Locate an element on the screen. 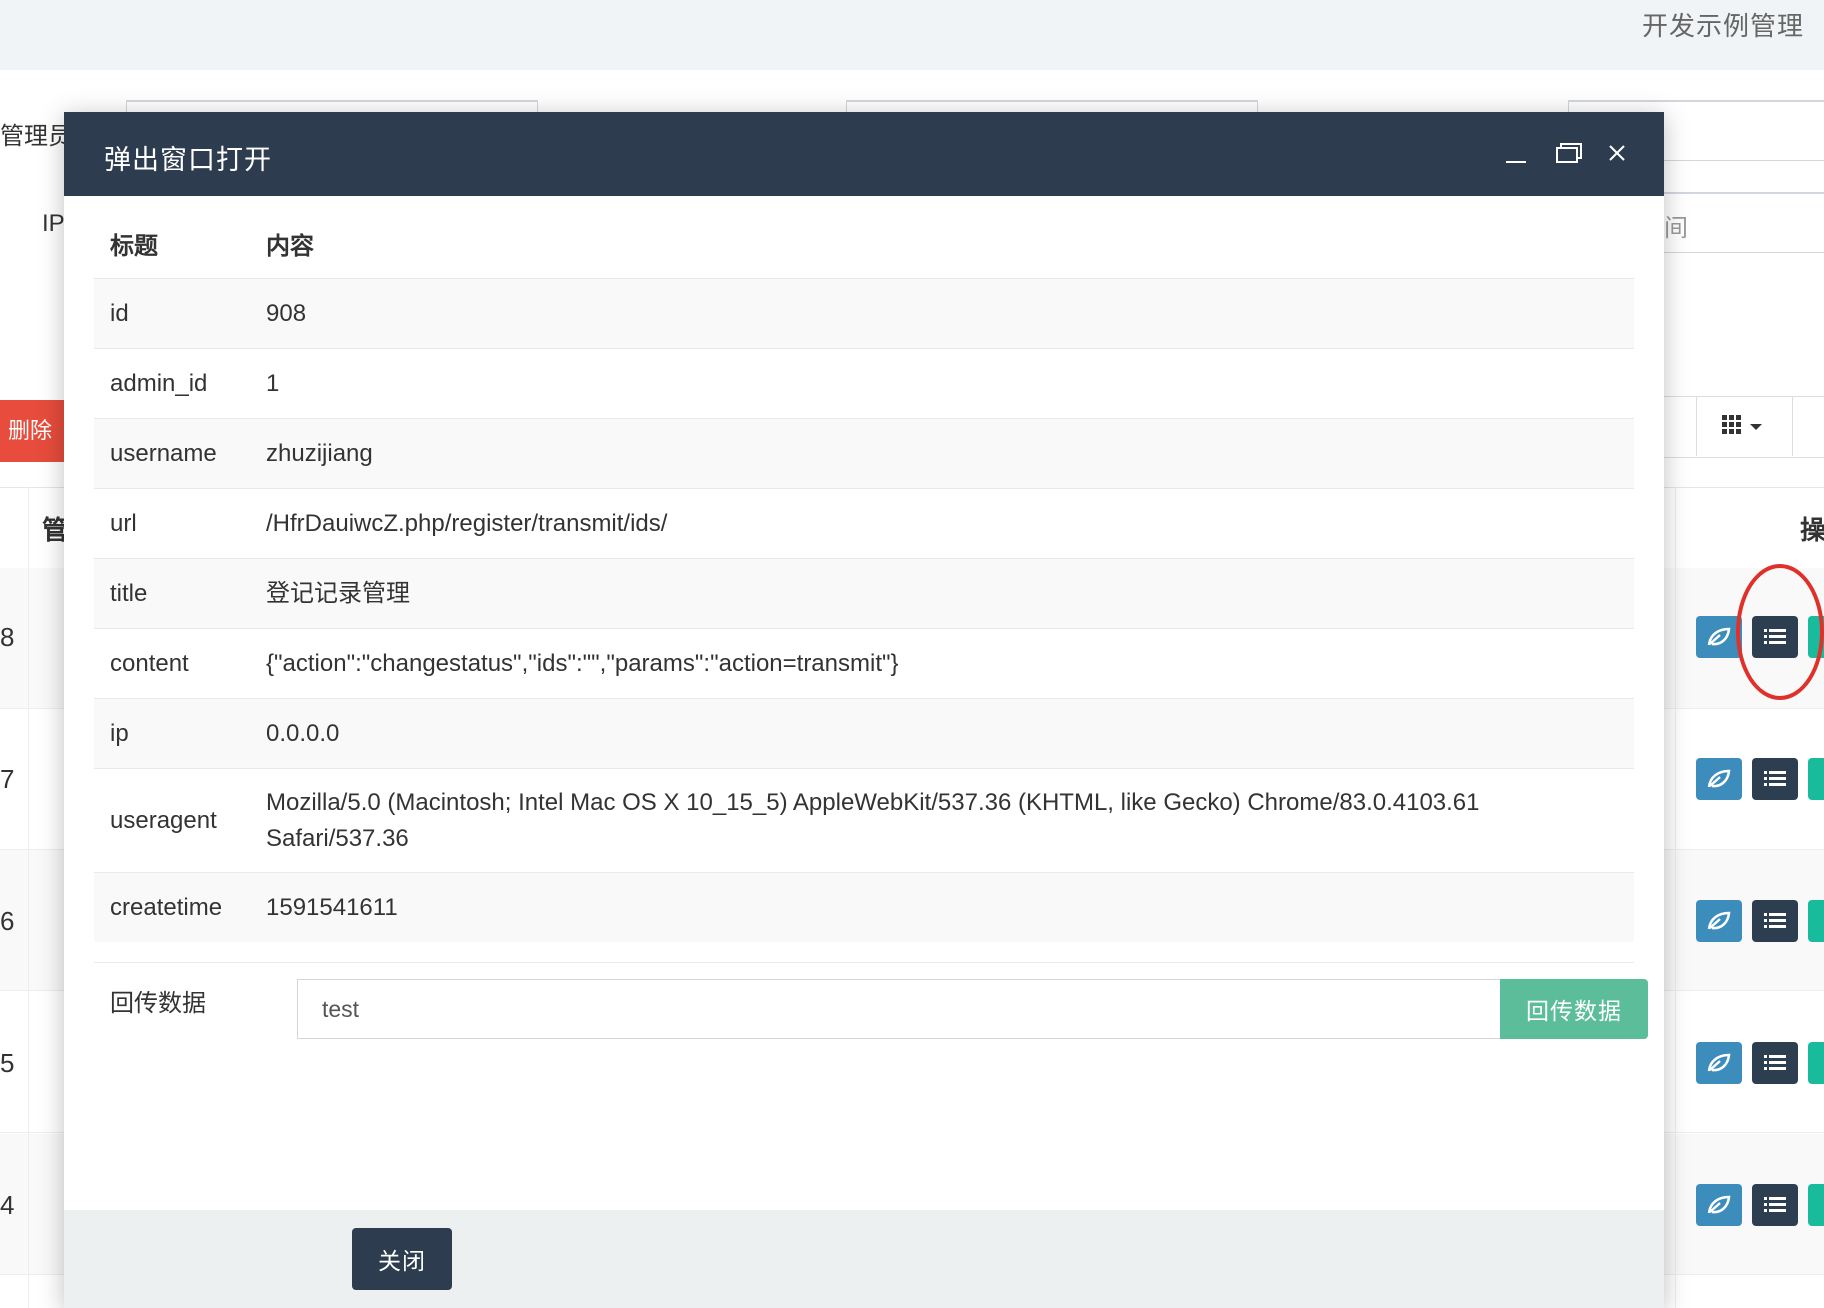 This screenshot has width=1824, height=1308. minimize-button is located at coordinates (1516, 154).